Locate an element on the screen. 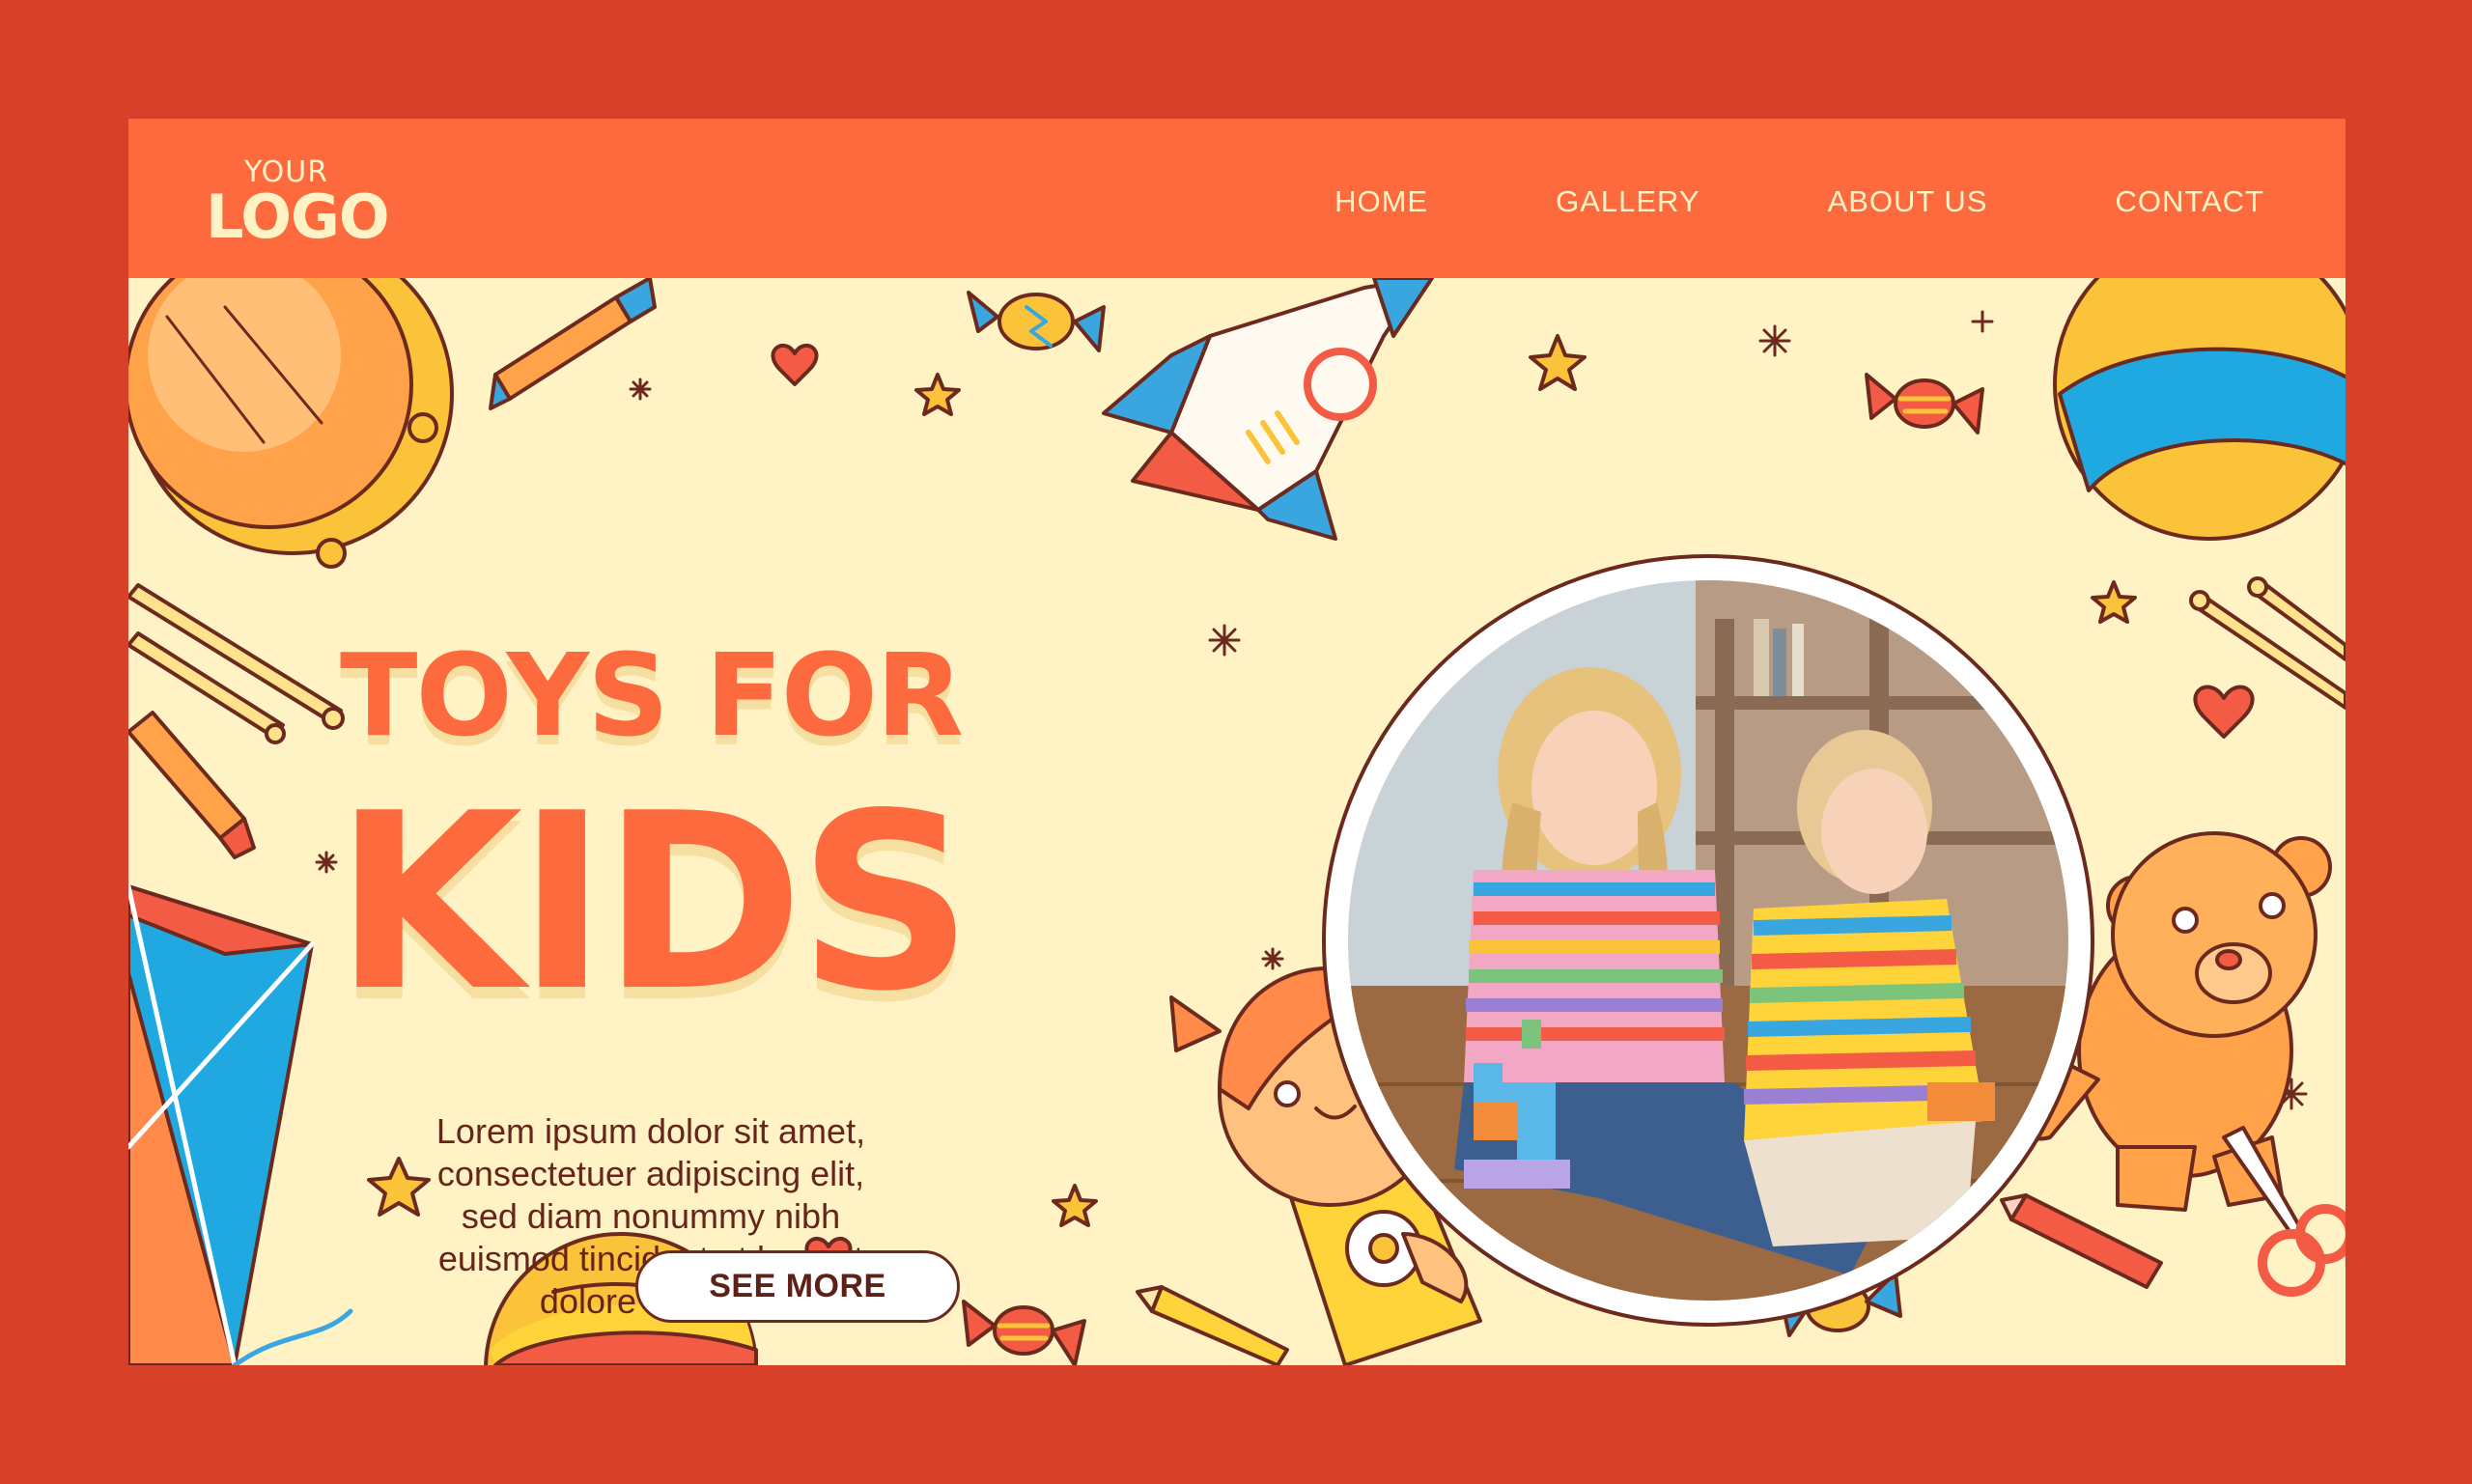 This screenshot has height=1484, width=2472. kids-playing-photo is located at coordinates (1708, 941).